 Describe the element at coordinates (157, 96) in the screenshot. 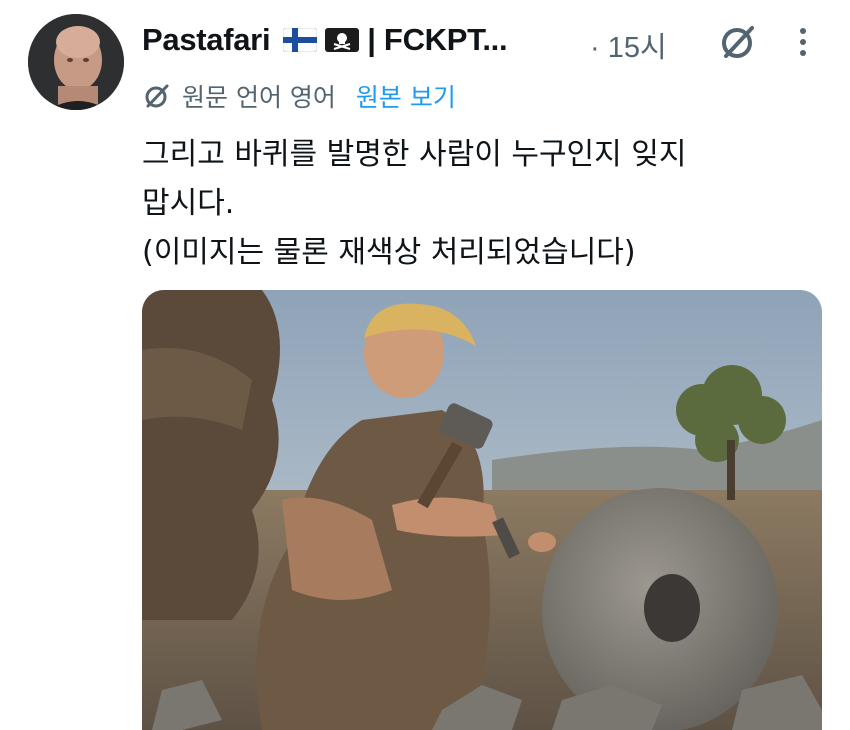

I see `translate-slash-icon` at that location.